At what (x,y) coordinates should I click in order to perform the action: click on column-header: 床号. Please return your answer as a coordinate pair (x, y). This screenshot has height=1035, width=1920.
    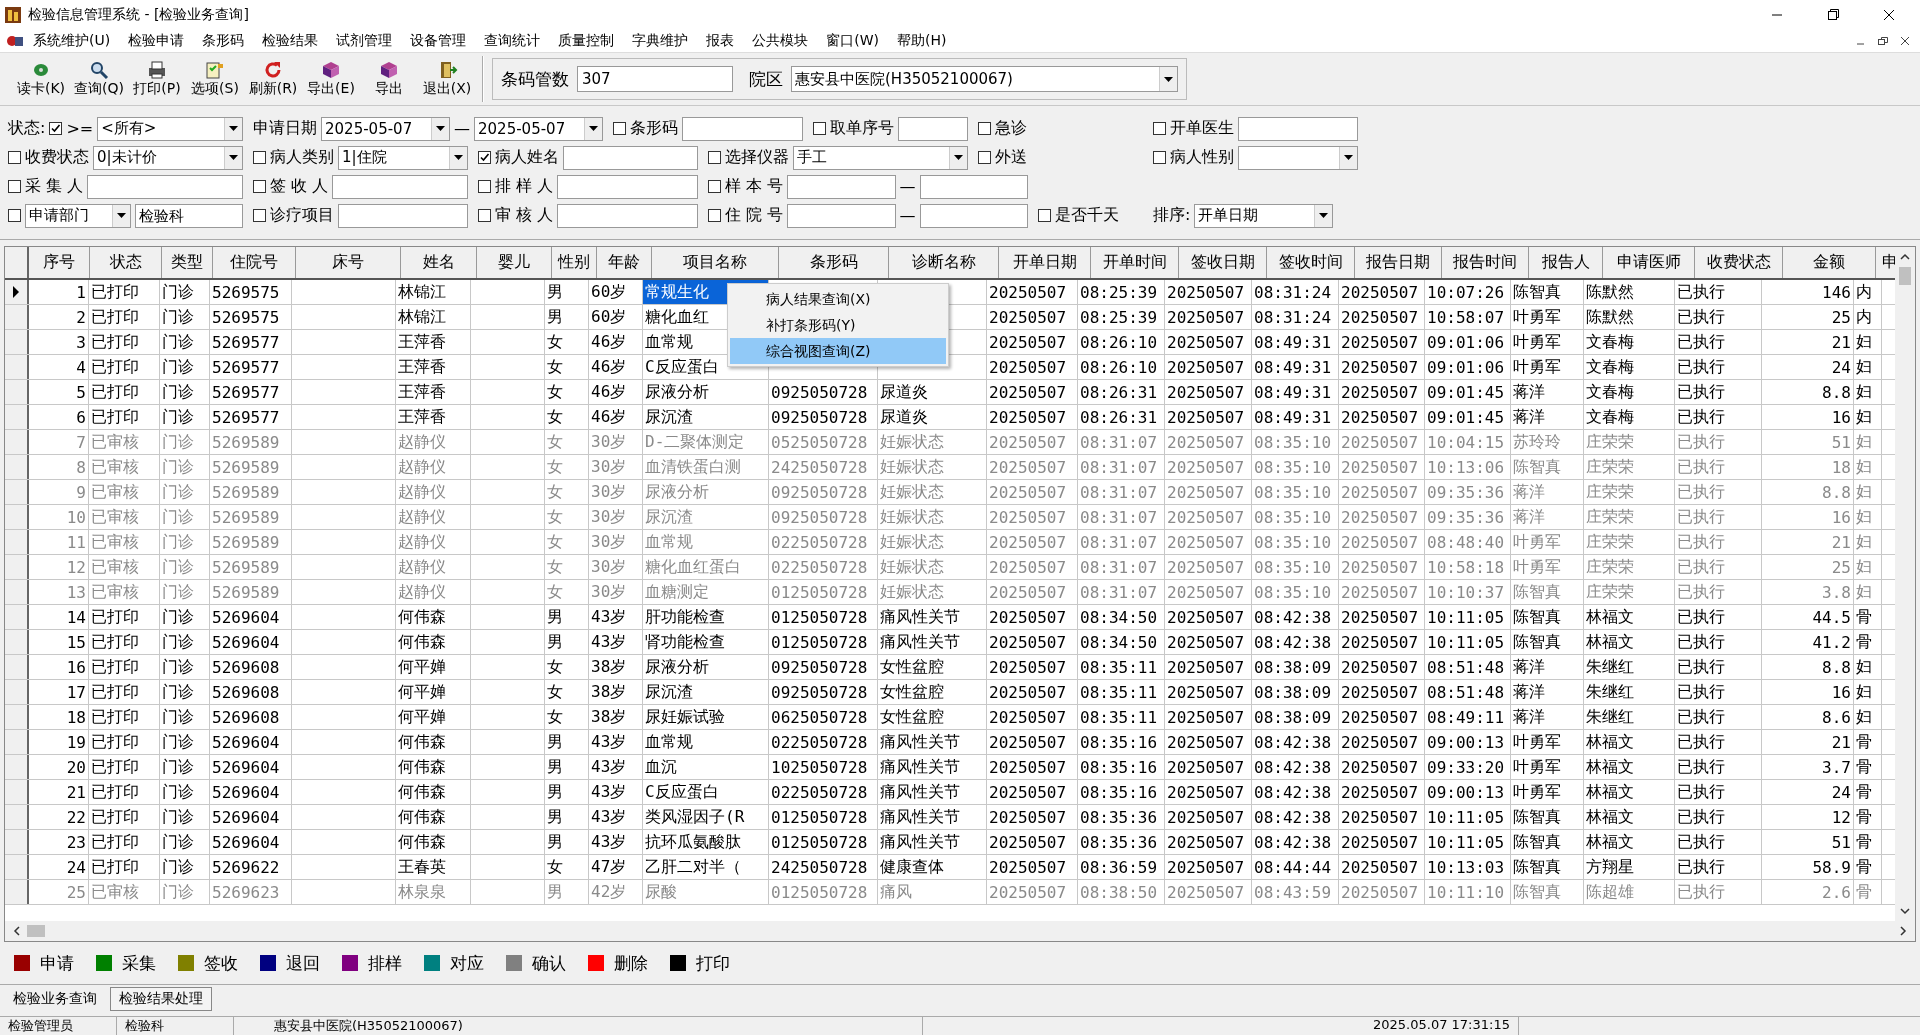
    Looking at the image, I should click on (348, 262).